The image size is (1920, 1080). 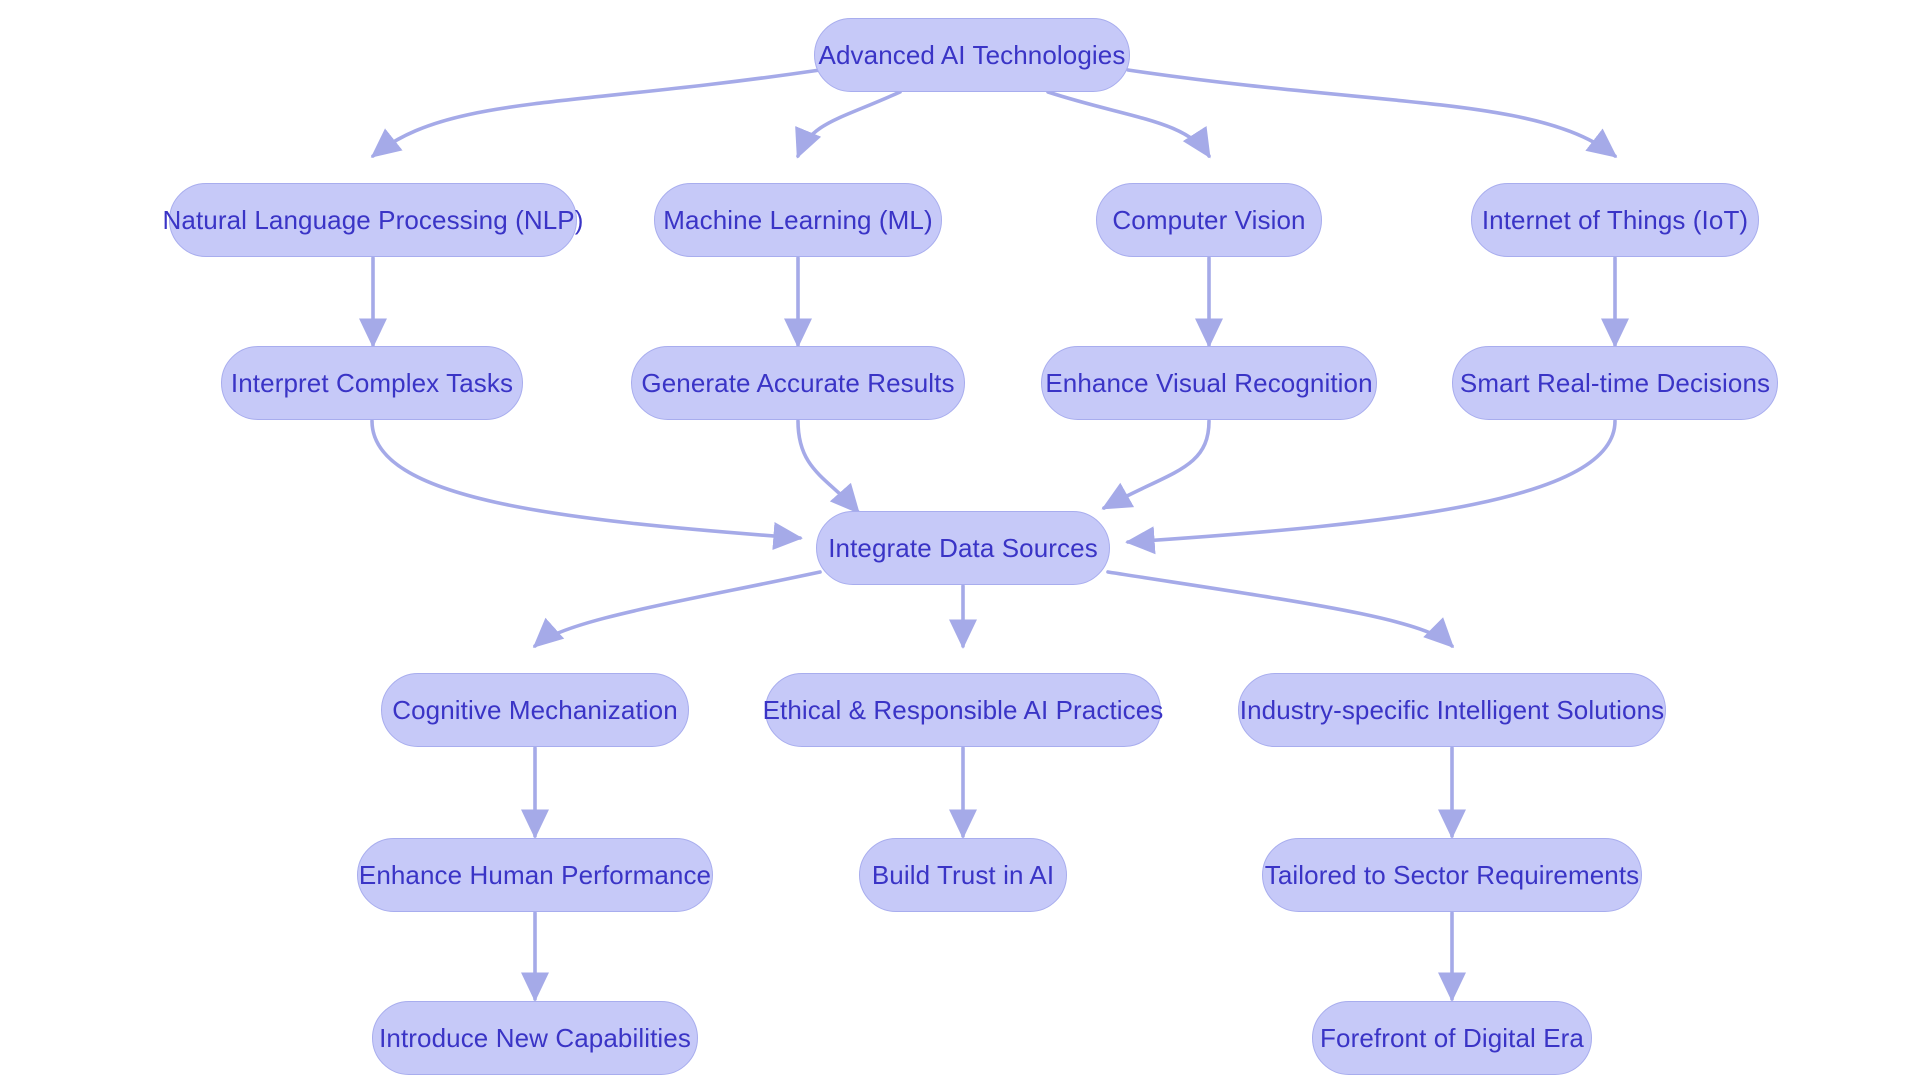 I want to click on node-label-trust: Build Trust in AI, so click(x=963, y=875).